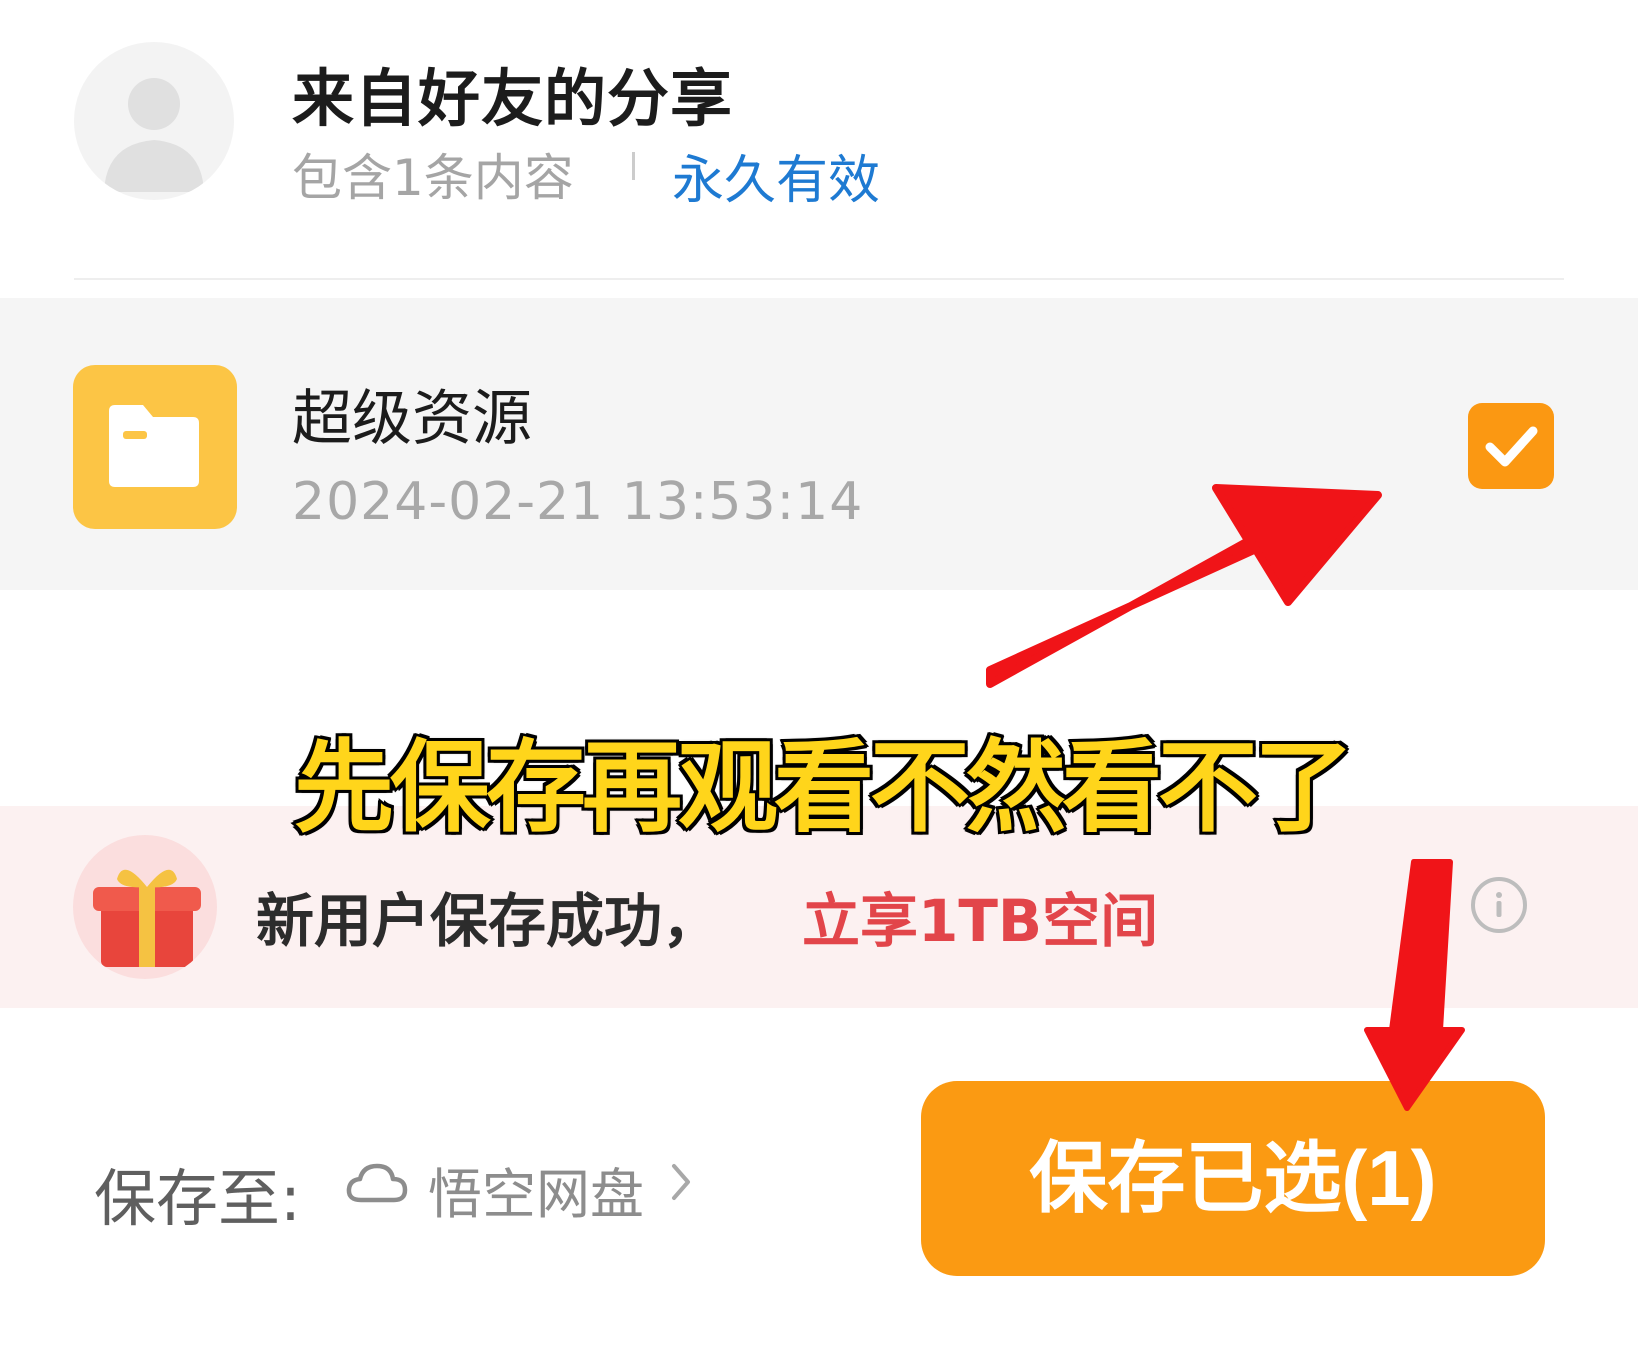  What do you see at coordinates (536, 1189) in the screenshot?
I see `drive-selector: 悟空网盘` at bounding box center [536, 1189].